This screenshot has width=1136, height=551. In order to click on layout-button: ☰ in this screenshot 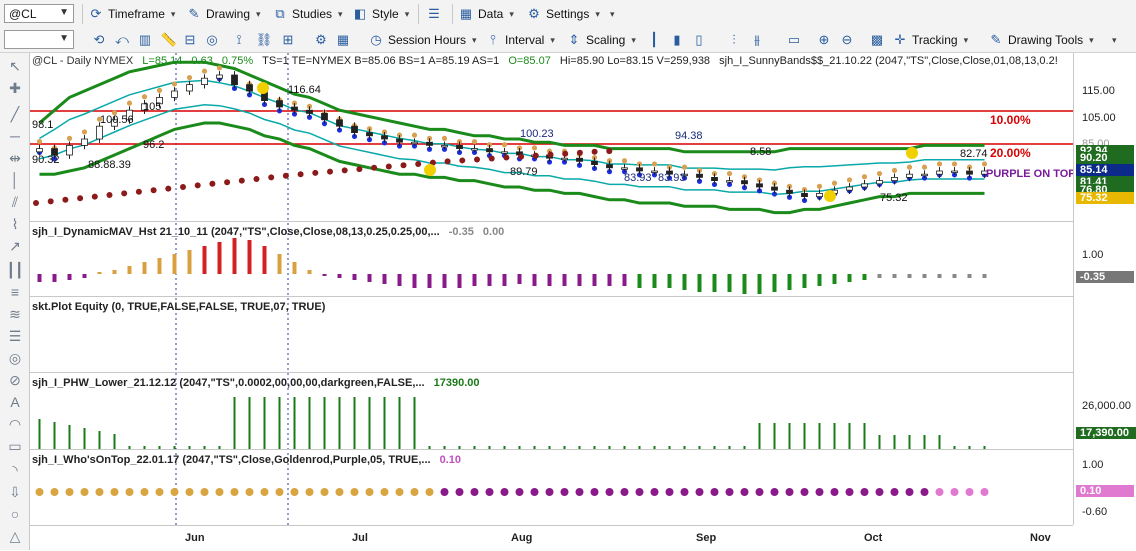, I will do `click(434, 14)`.